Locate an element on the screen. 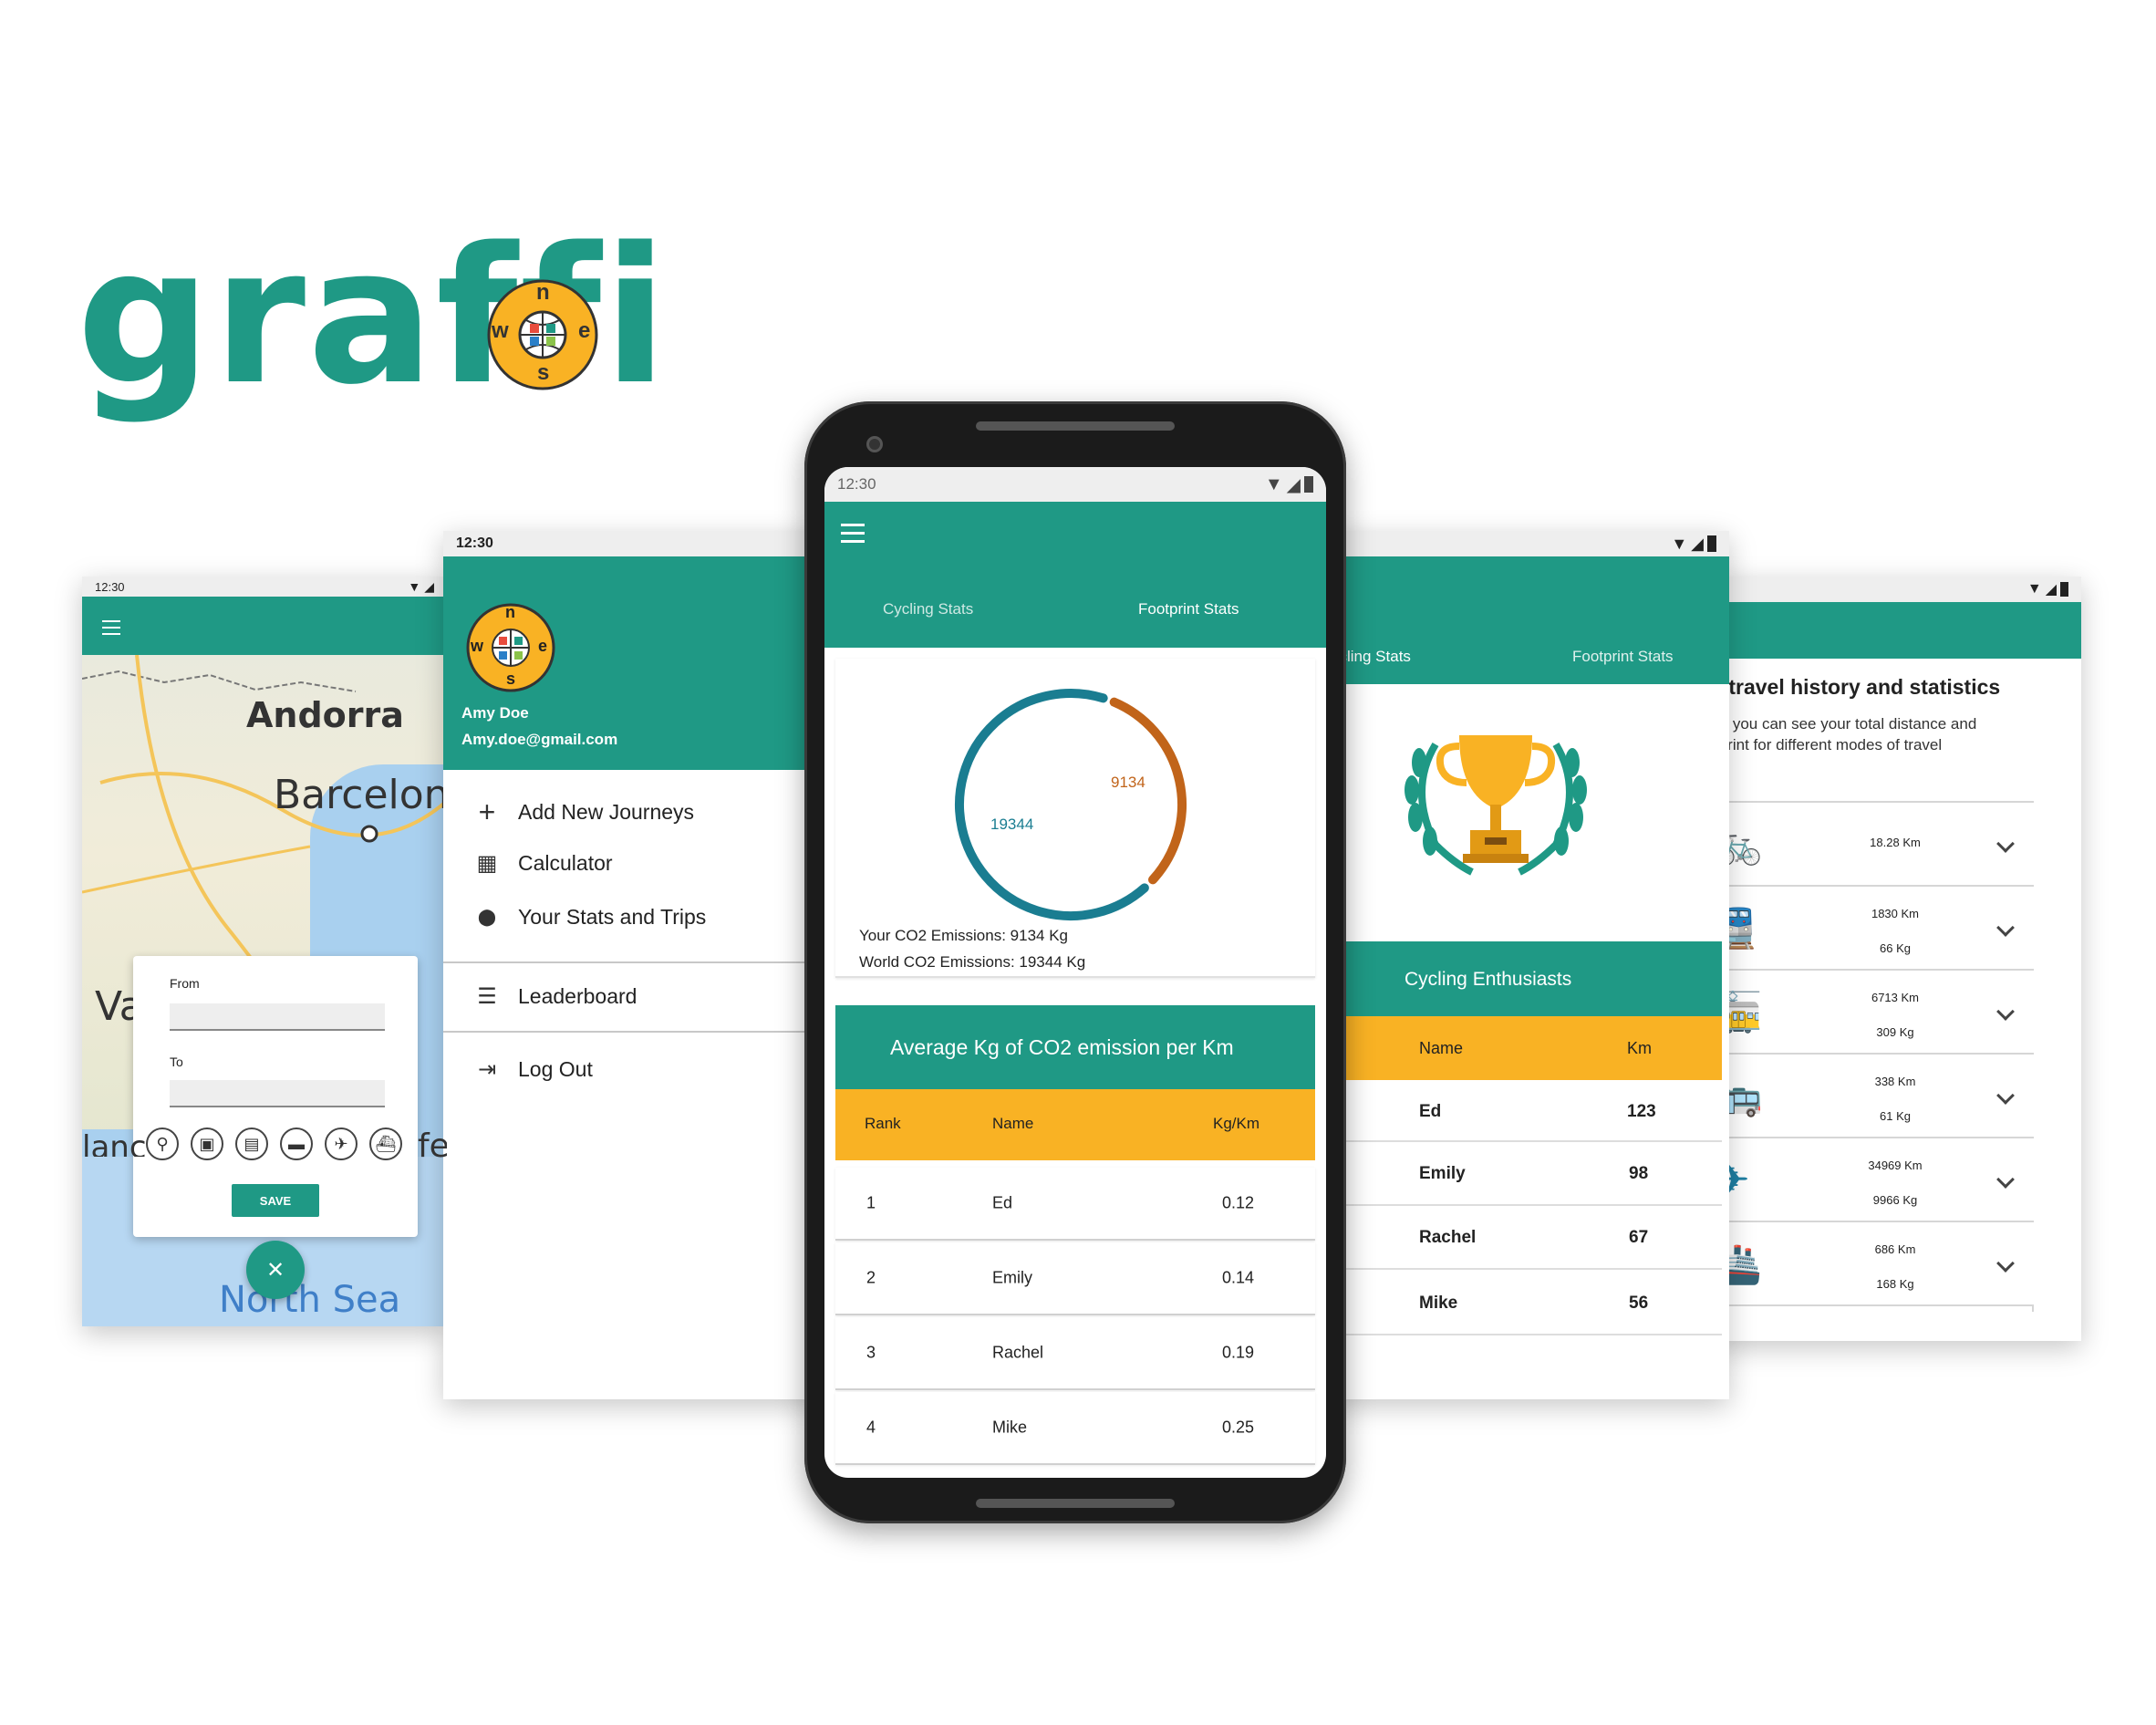 The image size is (2156, 1725). drawer-item-your-stats-and-trips: ⬤ Your Stats and Trips is located at coordinates (591, 917).